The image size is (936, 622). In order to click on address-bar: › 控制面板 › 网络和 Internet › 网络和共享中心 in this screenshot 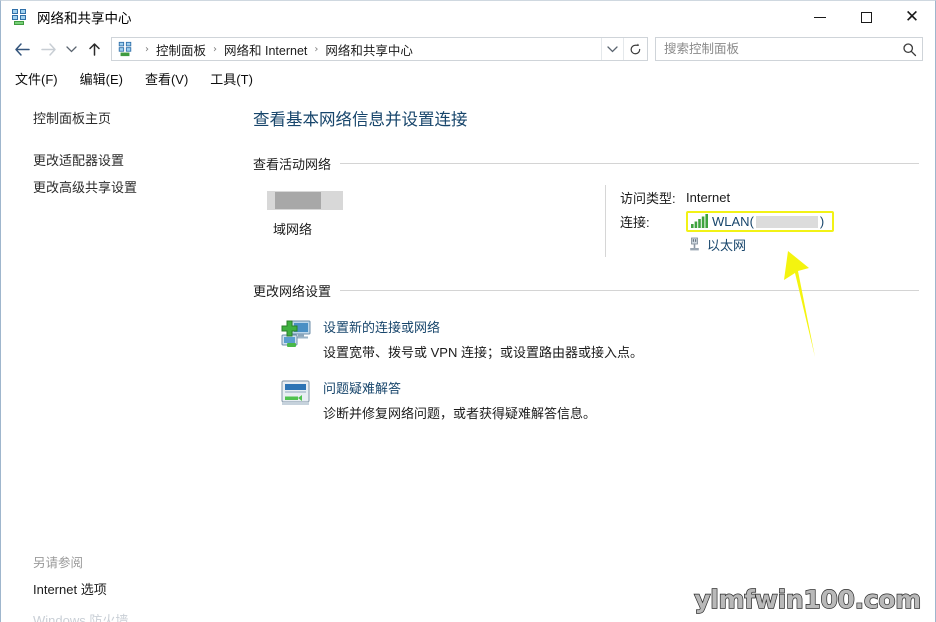, I will do `click(379, 49)`.